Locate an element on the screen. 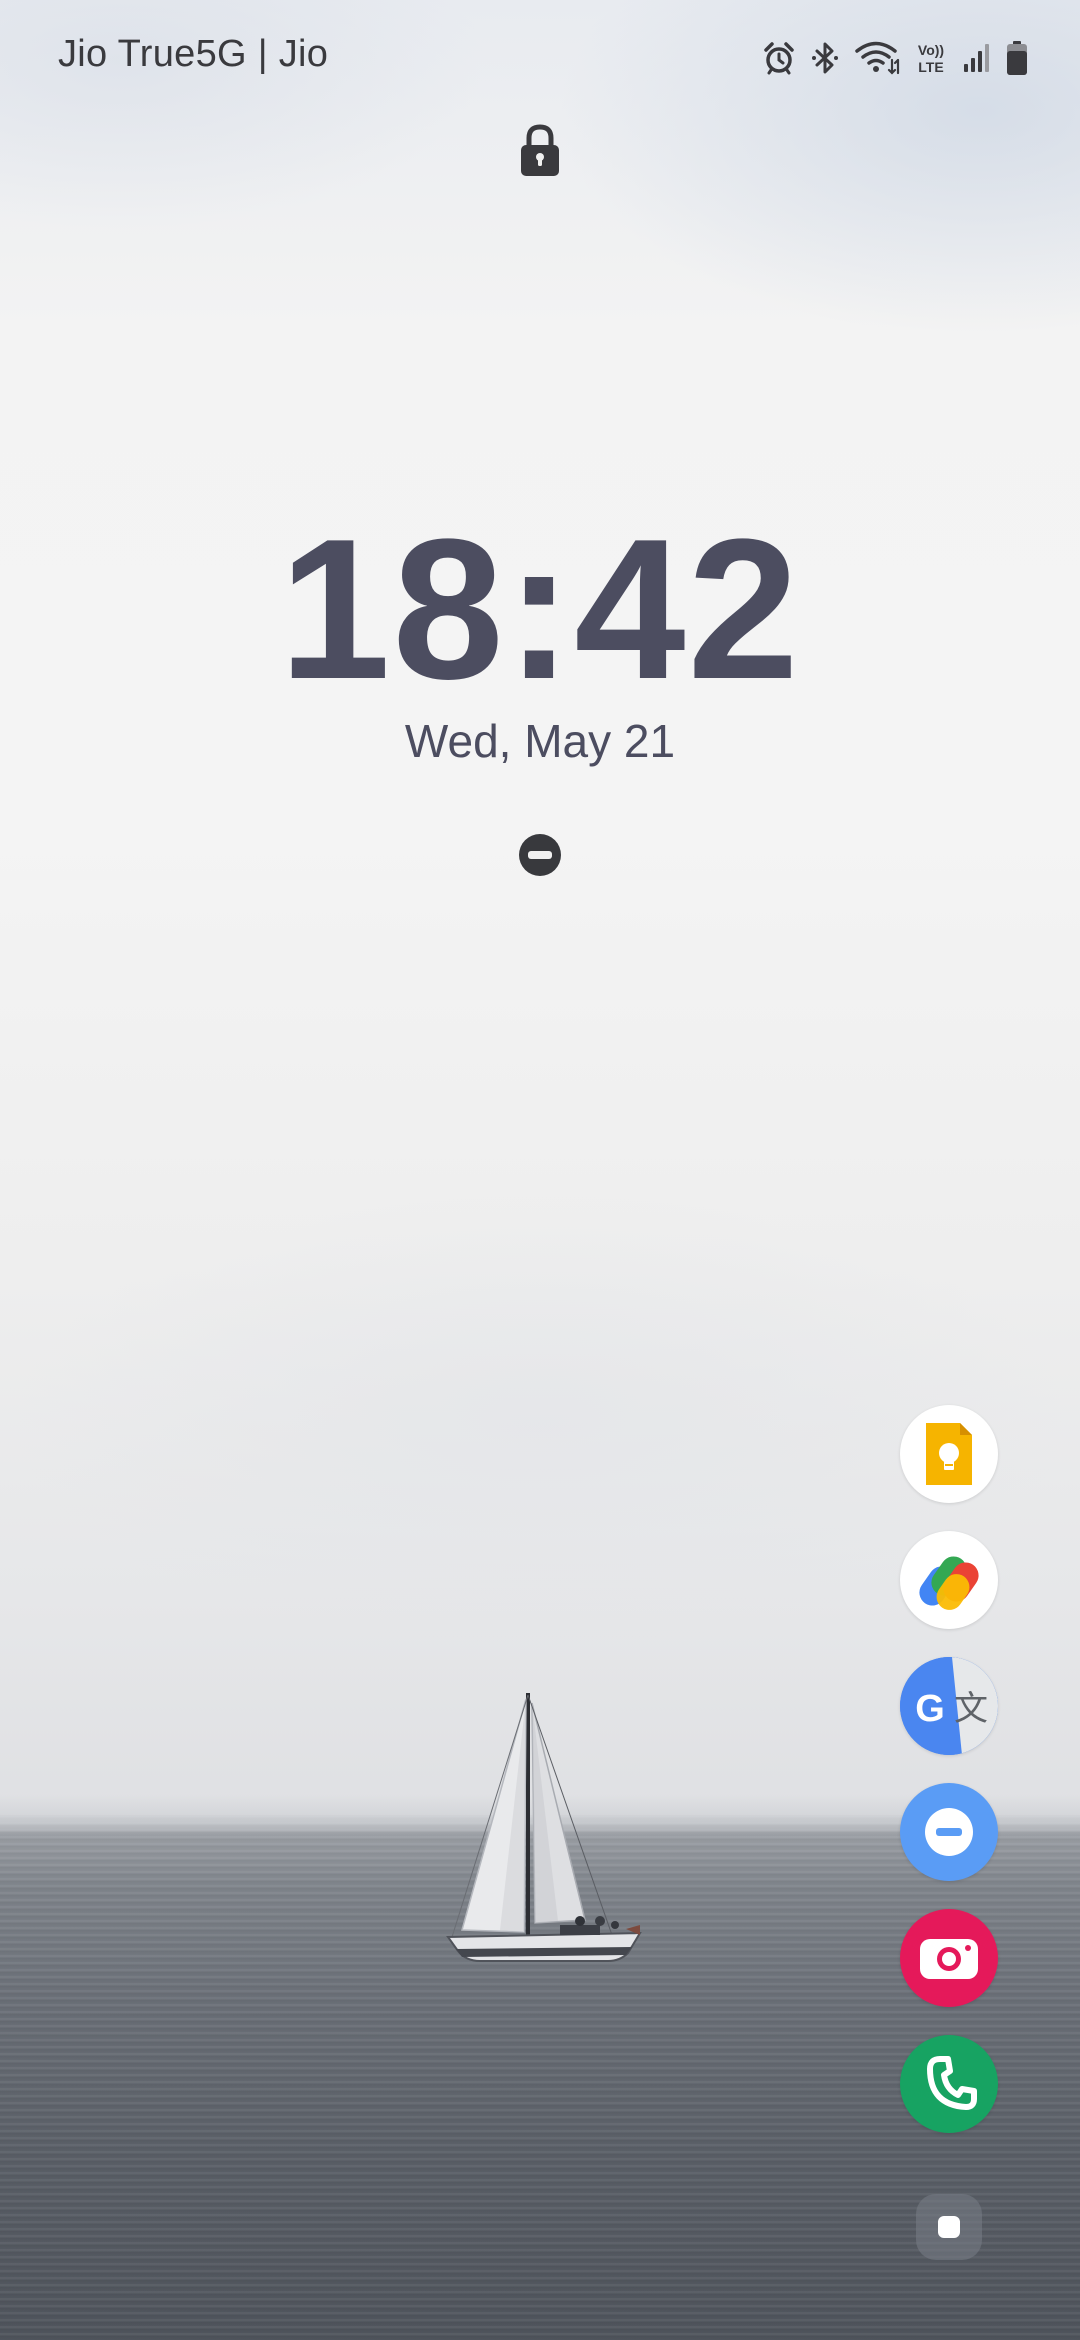 Image resolution: width=1080 pixels, height=2340 pixels. translate-icon: G 文 is located at coordinates (949, 1706).